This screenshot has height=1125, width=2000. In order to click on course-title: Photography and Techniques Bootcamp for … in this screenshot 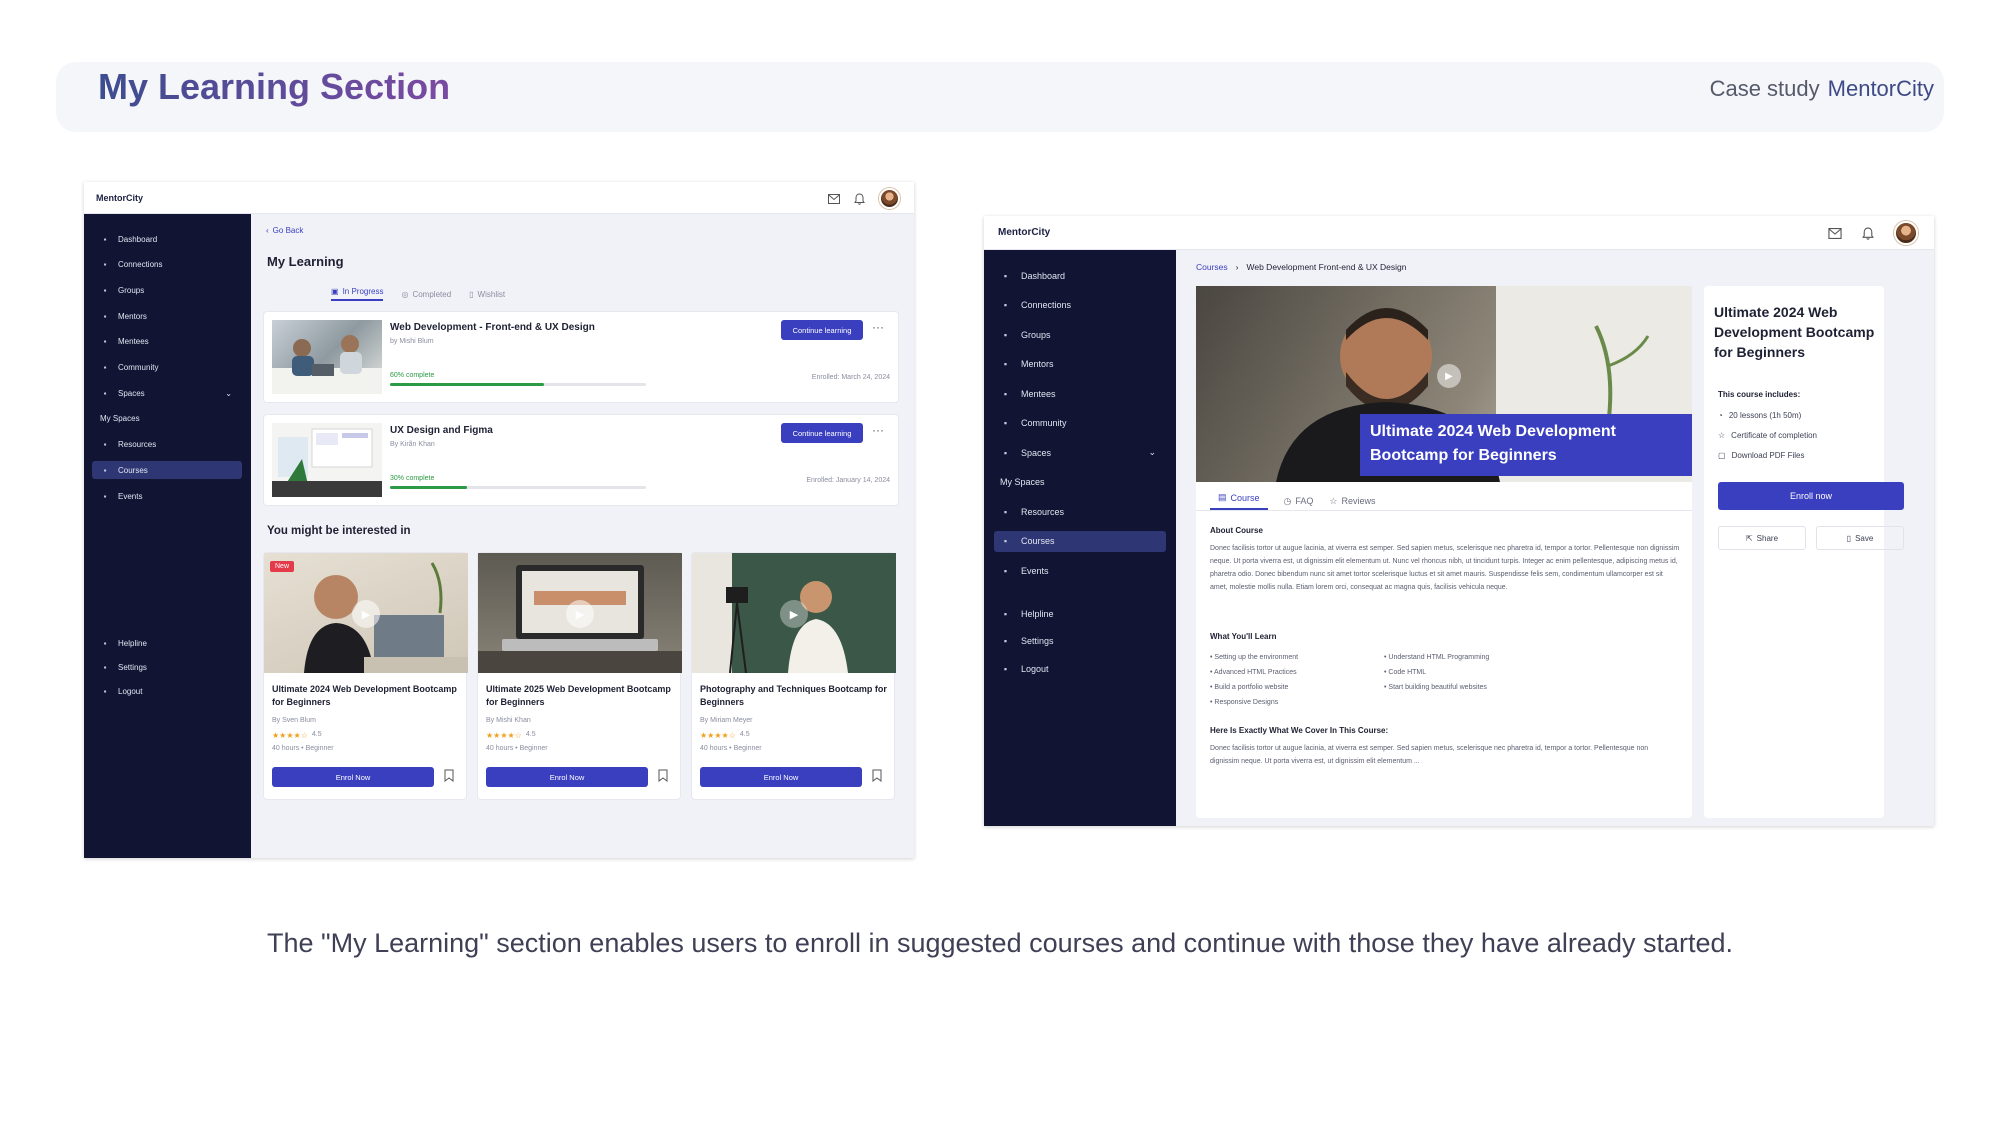, I will do `click(794, 696)`.